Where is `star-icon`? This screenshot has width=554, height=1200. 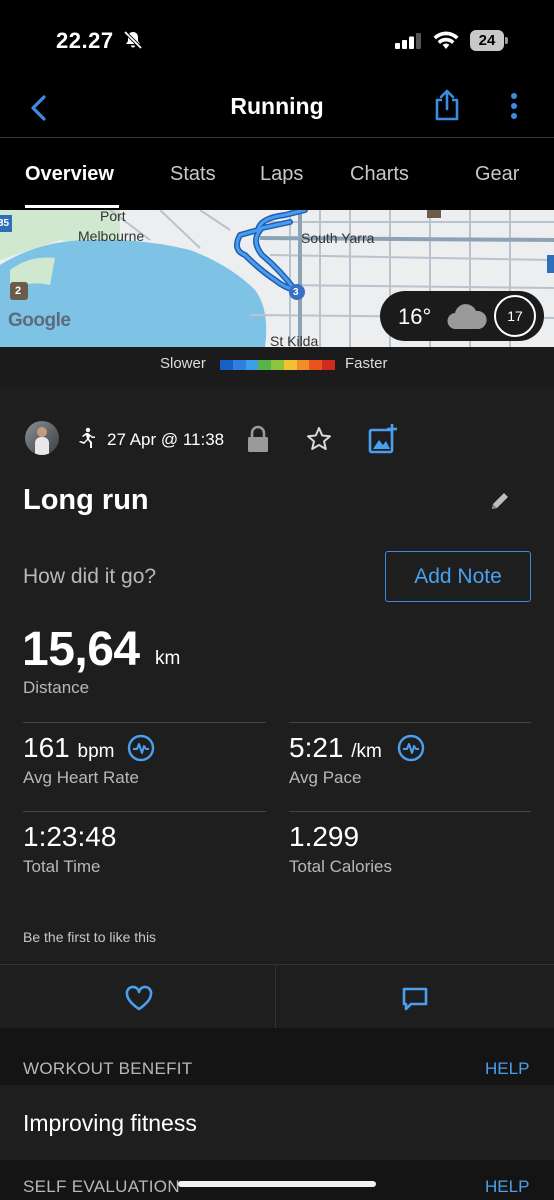 star-icon is located at coordinates (319, 441).